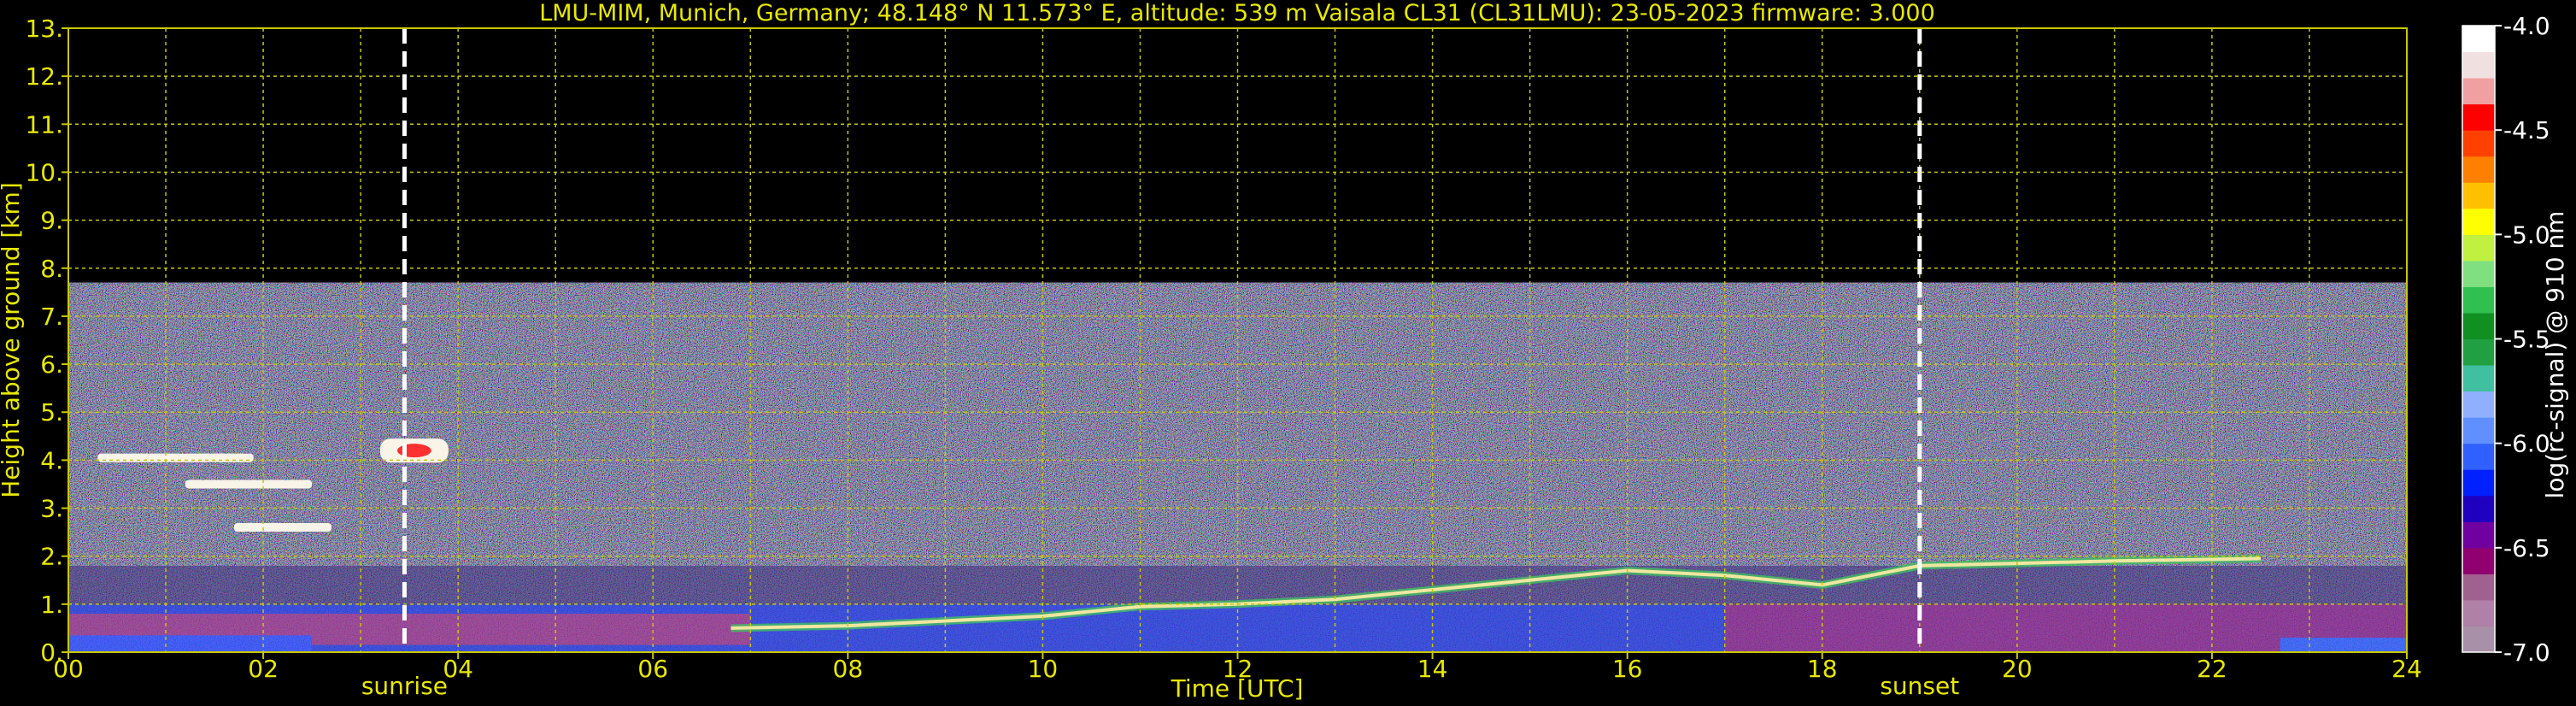 Image resolution: width=2576 pixels, height=706 pixels. Describe the element at coordinates (2406, 669) in the screenshot. I see `x-tick-label: 24` at that location.